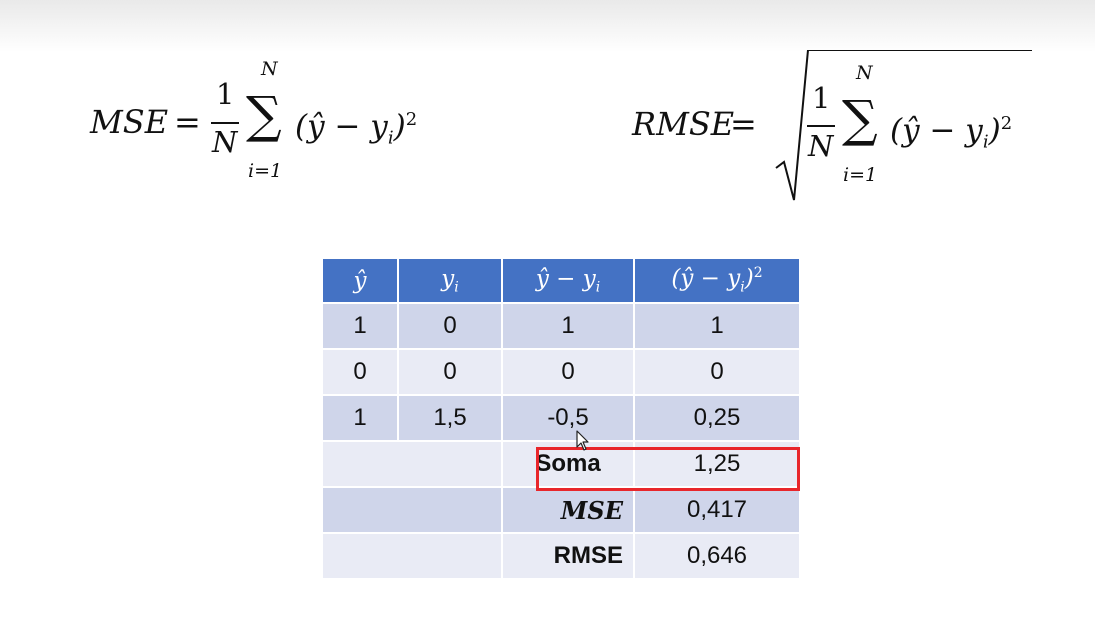  Describe the element at coordinates (860, 175) in the screenshot. I see `rmse-sum-lower-limit: i=1` at that location.